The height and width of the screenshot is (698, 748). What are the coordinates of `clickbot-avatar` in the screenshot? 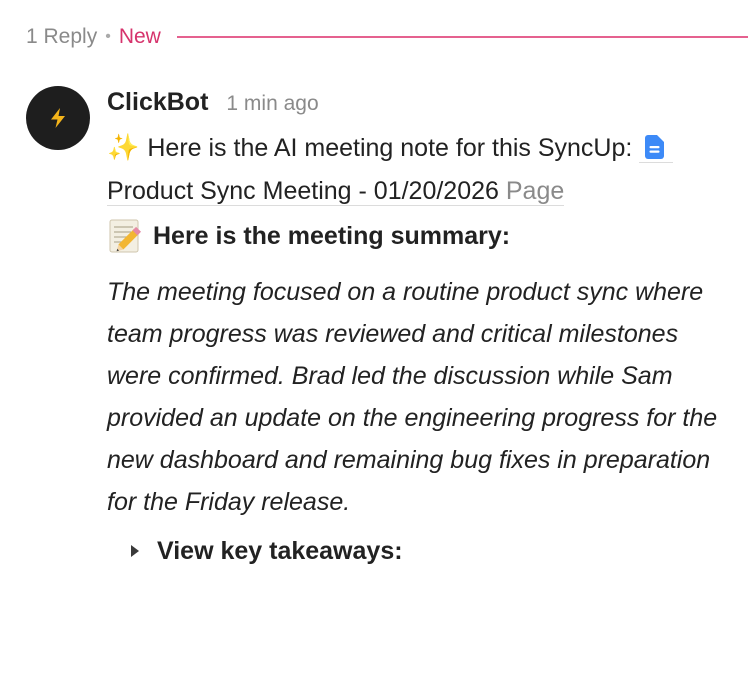 It's located at (58, 118).